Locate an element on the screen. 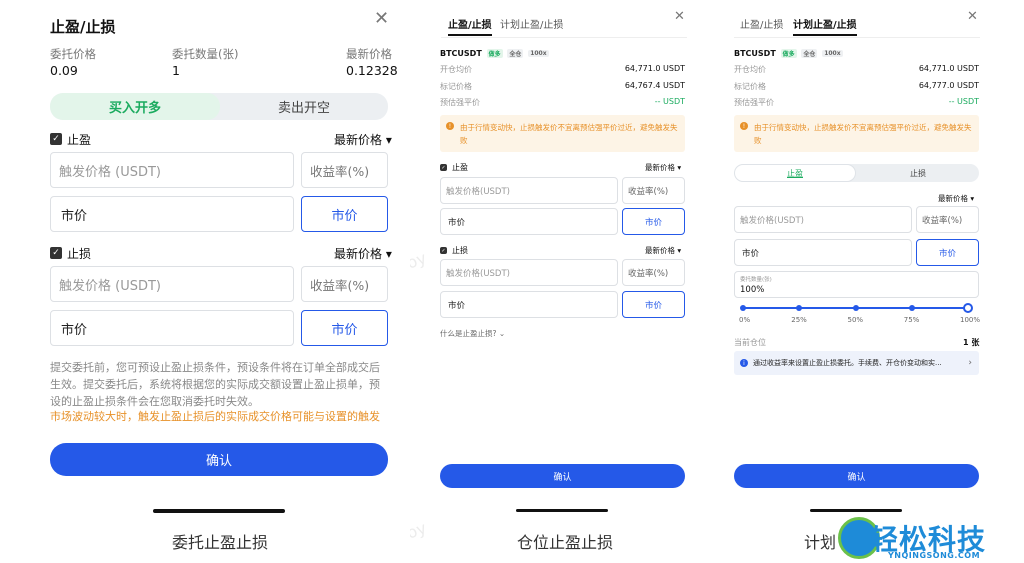 The width and height of the screenshot is (1024, 563). tp-trigger-price-input: 触发价格 (USDT) is located at coordinates (172, 170).